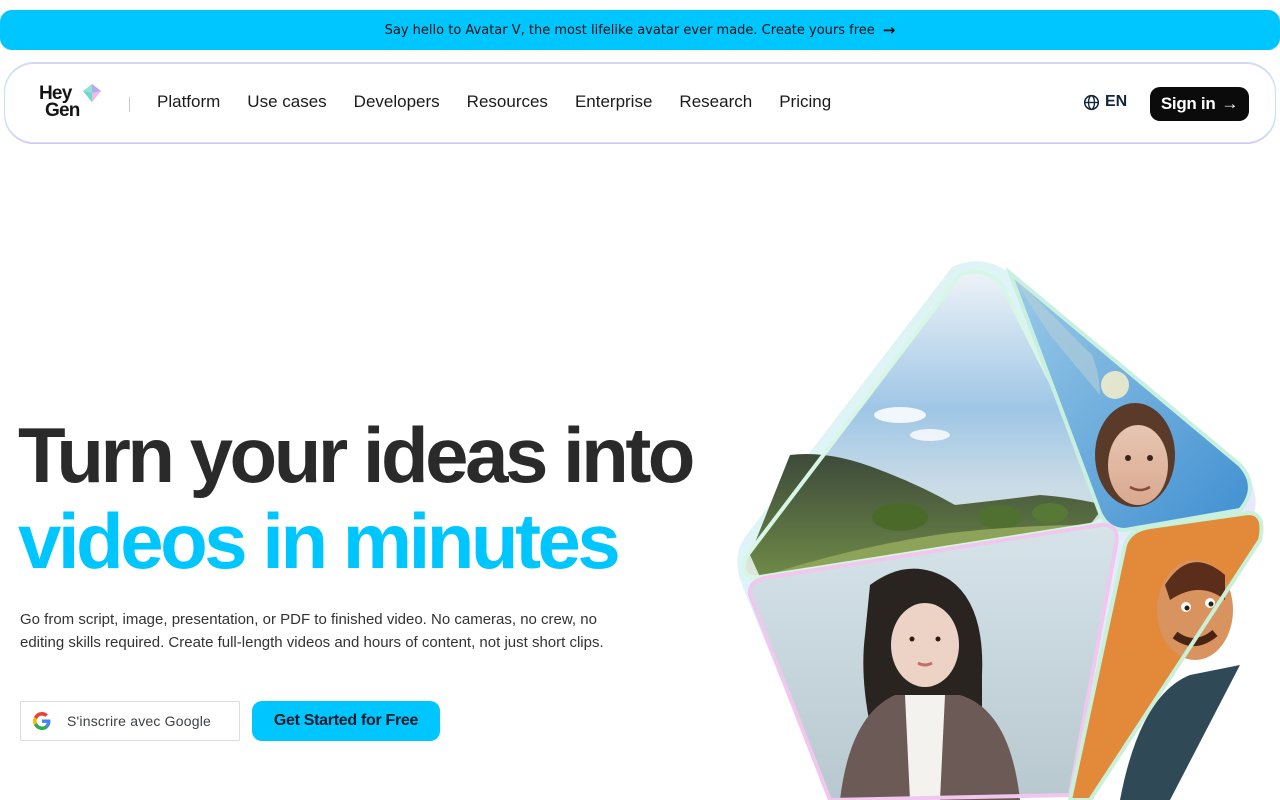 This screenshot has width=1280, height=800. What do you see at coordinates (319, 541) in the screenshot?
I see `headline-line-2: videos in minutes` at bounding box center [319, 541].